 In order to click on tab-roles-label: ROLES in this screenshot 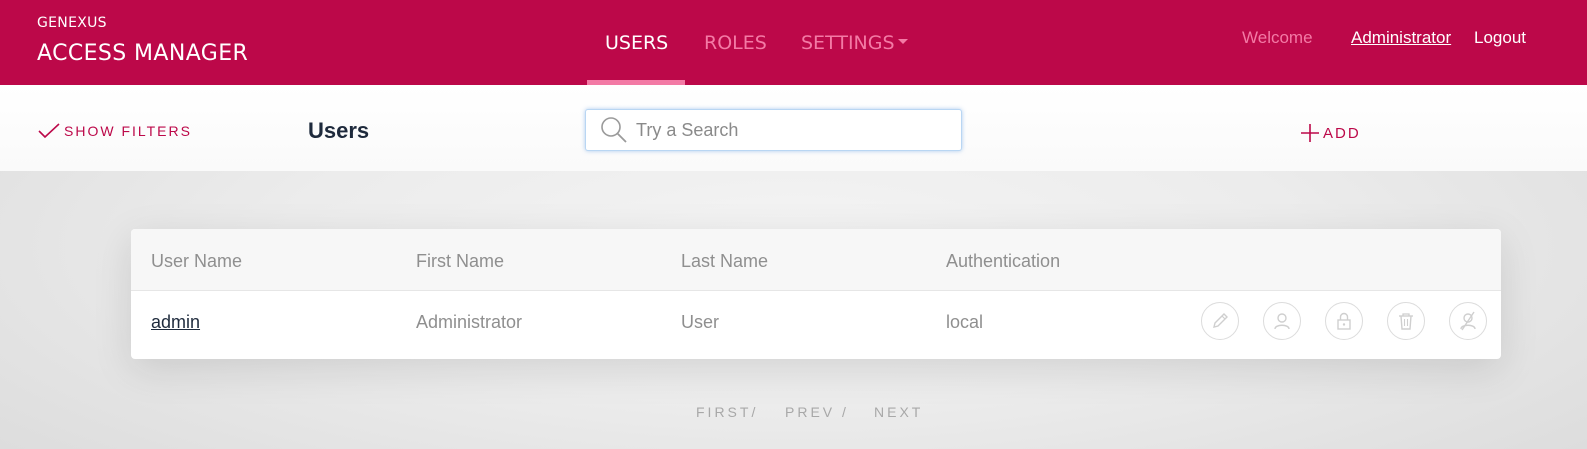, I will do `click(735, 43)`.